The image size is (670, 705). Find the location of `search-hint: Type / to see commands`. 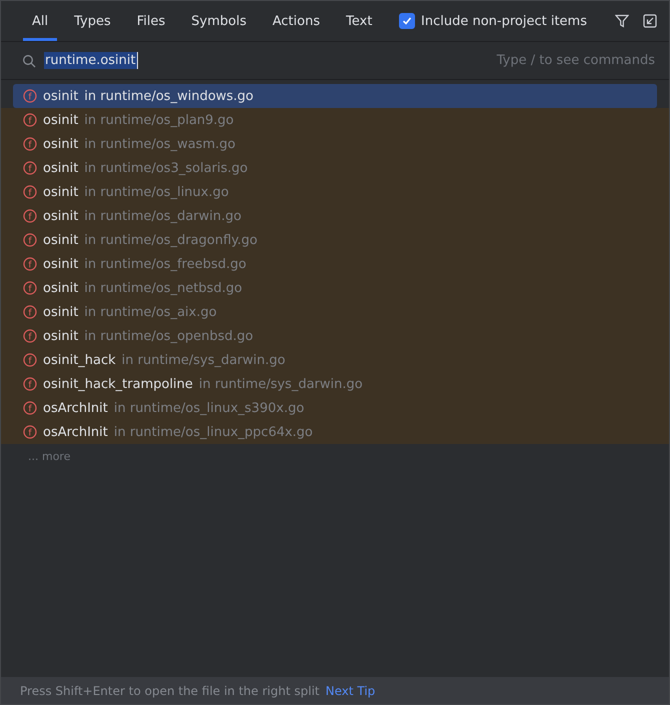

search-hint: Type / to see commands is located at coordinates (575, 60).